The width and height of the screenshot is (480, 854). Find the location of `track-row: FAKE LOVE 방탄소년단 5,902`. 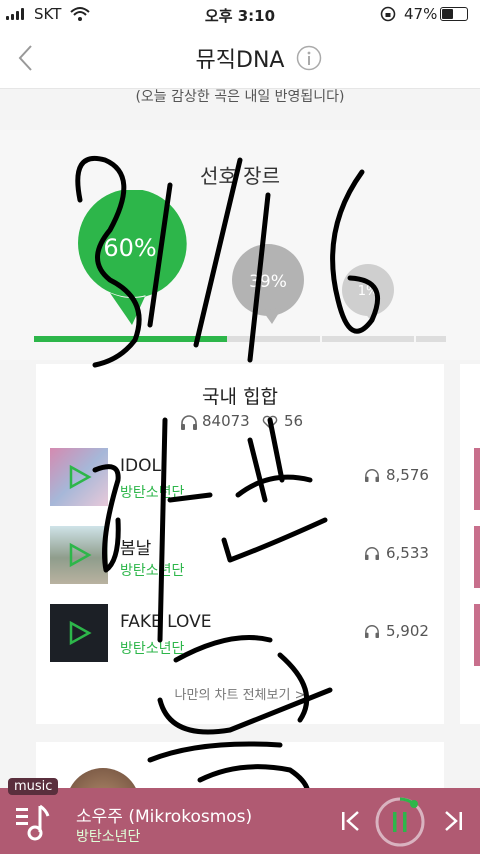

track-row: FAKE LOVE 방탄소년단 5,902 is located at coordinates (240, 635).